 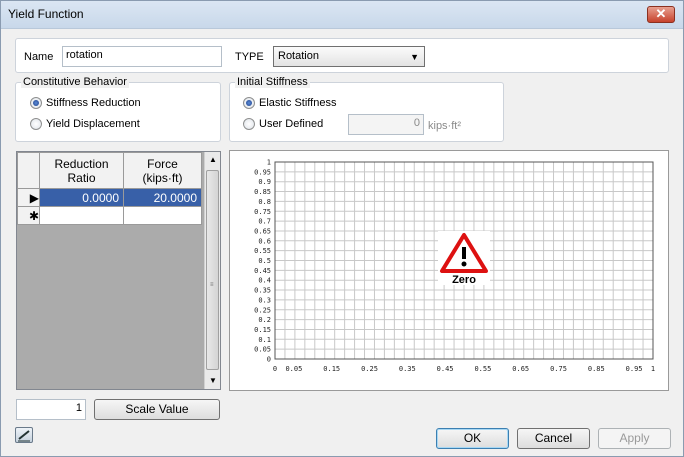 I want to click on pencil-icon, so click(x=24, y=436).